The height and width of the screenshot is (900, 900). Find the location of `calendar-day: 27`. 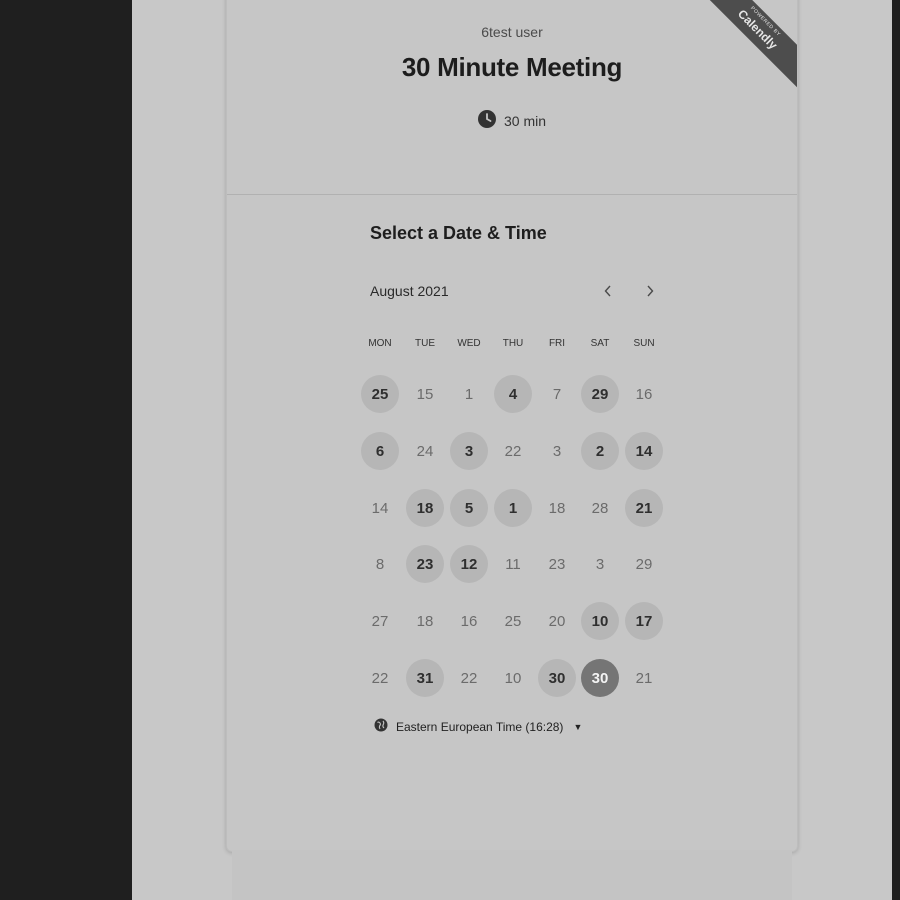

calendar-day: 27 is located at coordinates (380, 621).